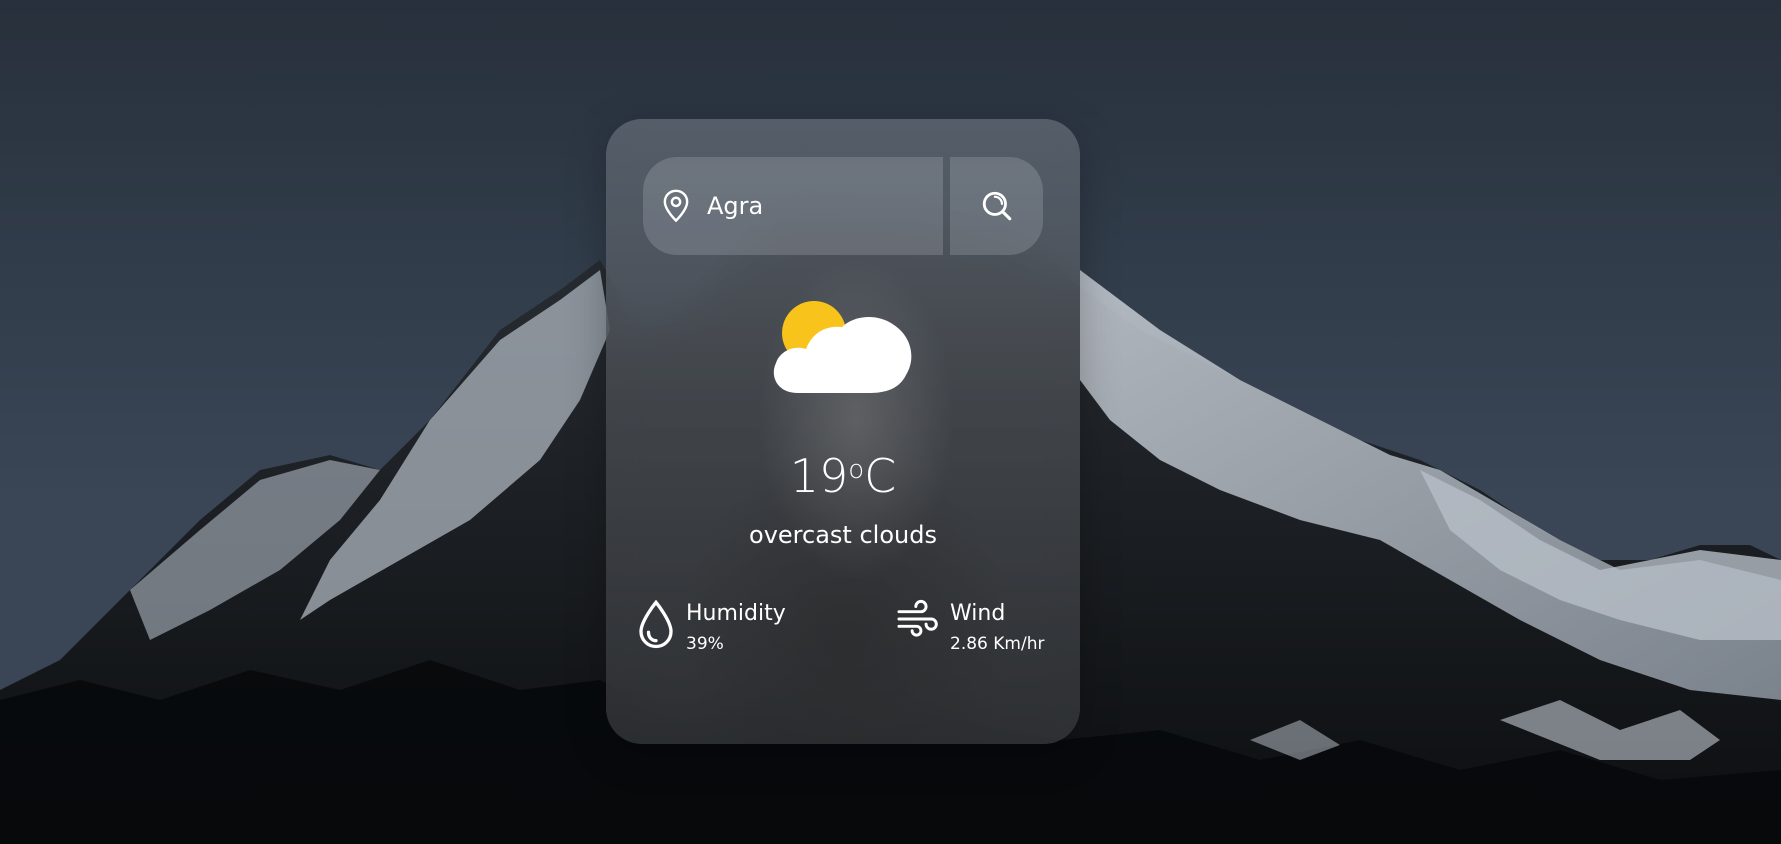 This screenshot has width=1781, height=844. What do you see at coordinates (711, 628) in the screenshot?
I see `humidity-detail: Humidity 39%` at bounding box center [711, 628].